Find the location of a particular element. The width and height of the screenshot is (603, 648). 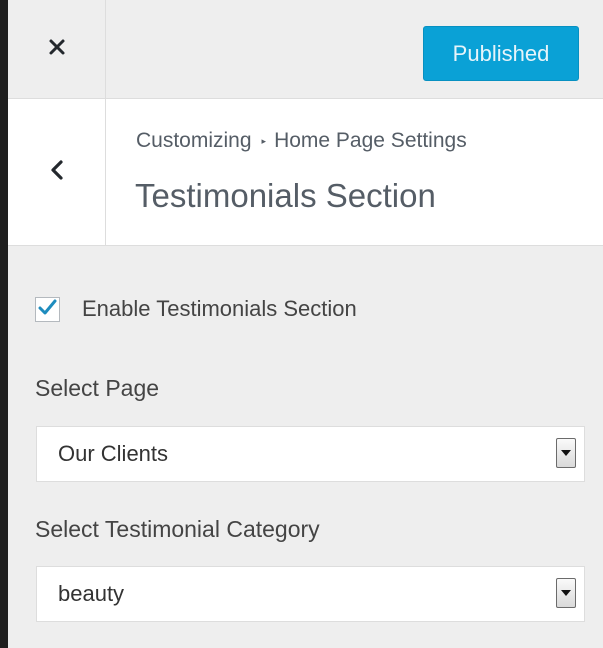

published-button: Published is located at coordinates (501, 53).